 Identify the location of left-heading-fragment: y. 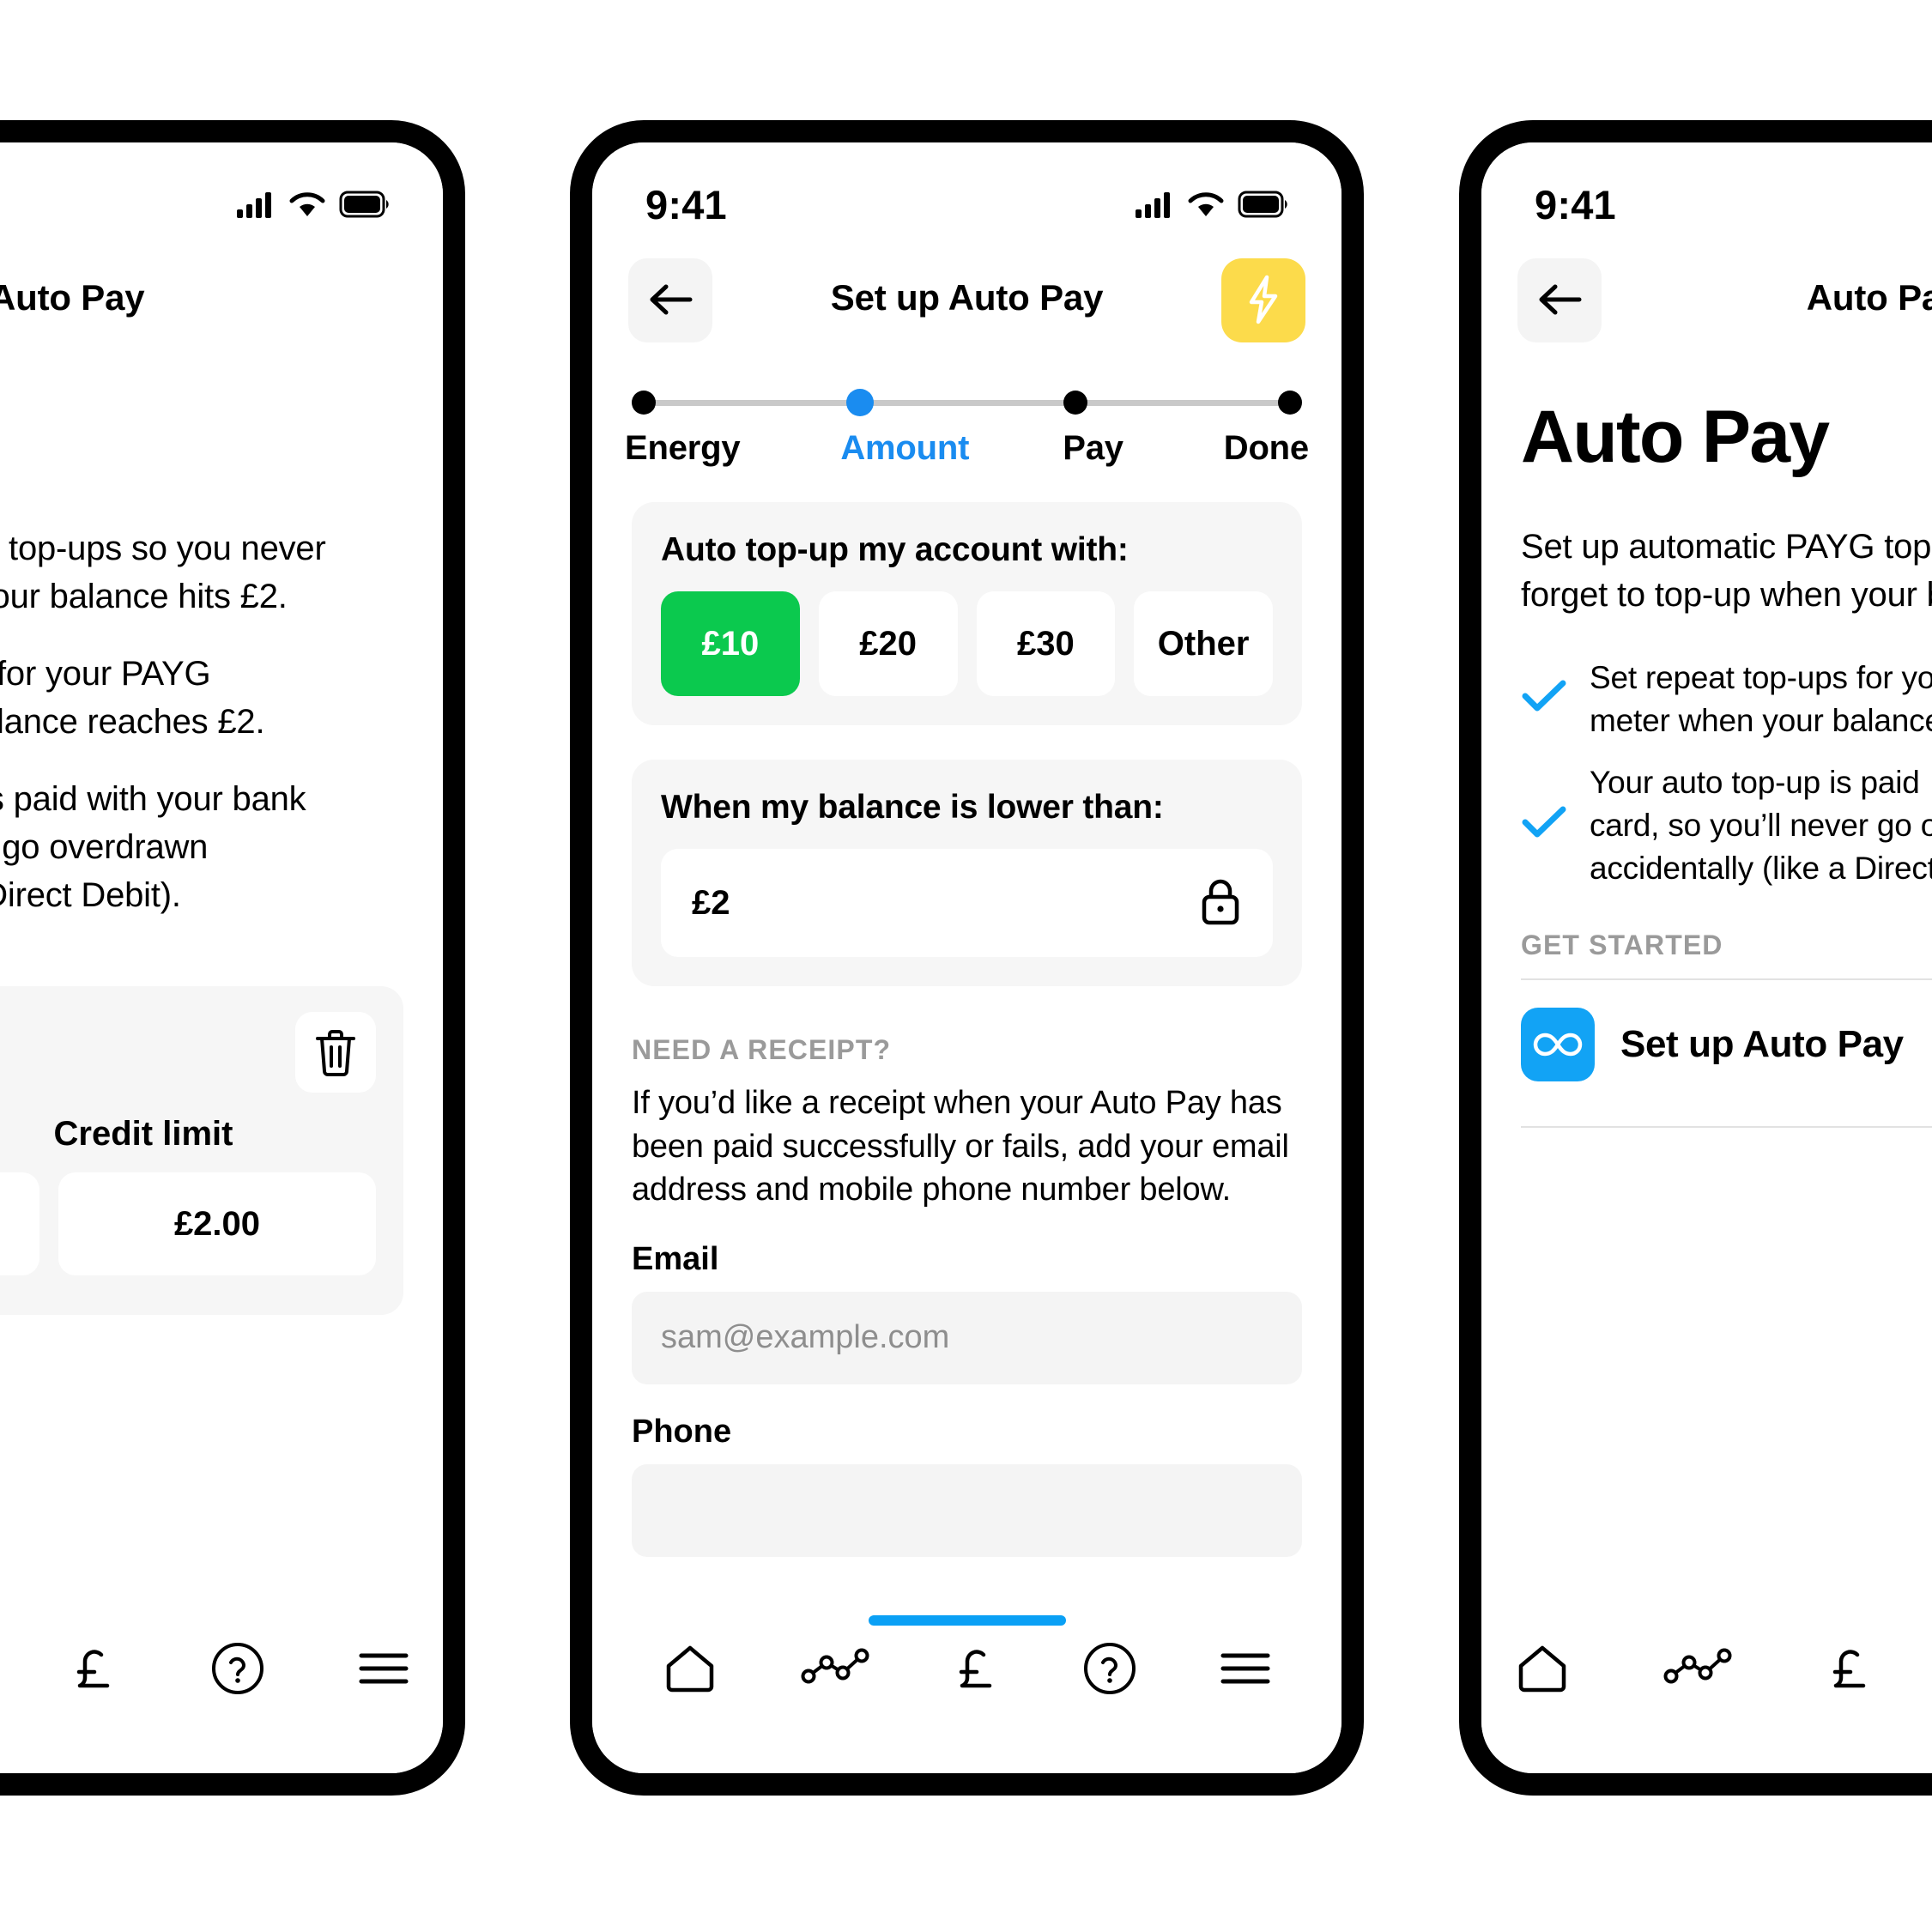
(202, 426).